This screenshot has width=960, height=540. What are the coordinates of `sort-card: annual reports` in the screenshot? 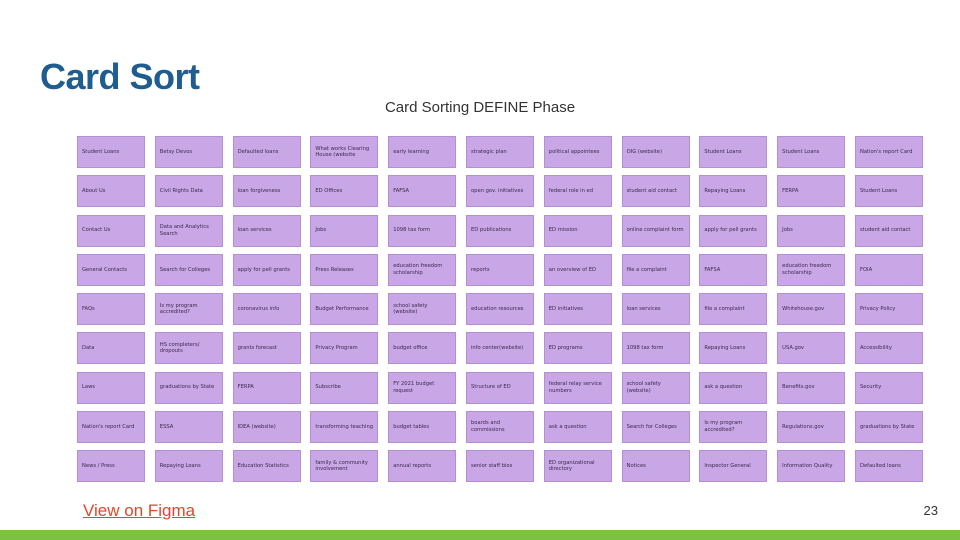 It's located at (422, 466).